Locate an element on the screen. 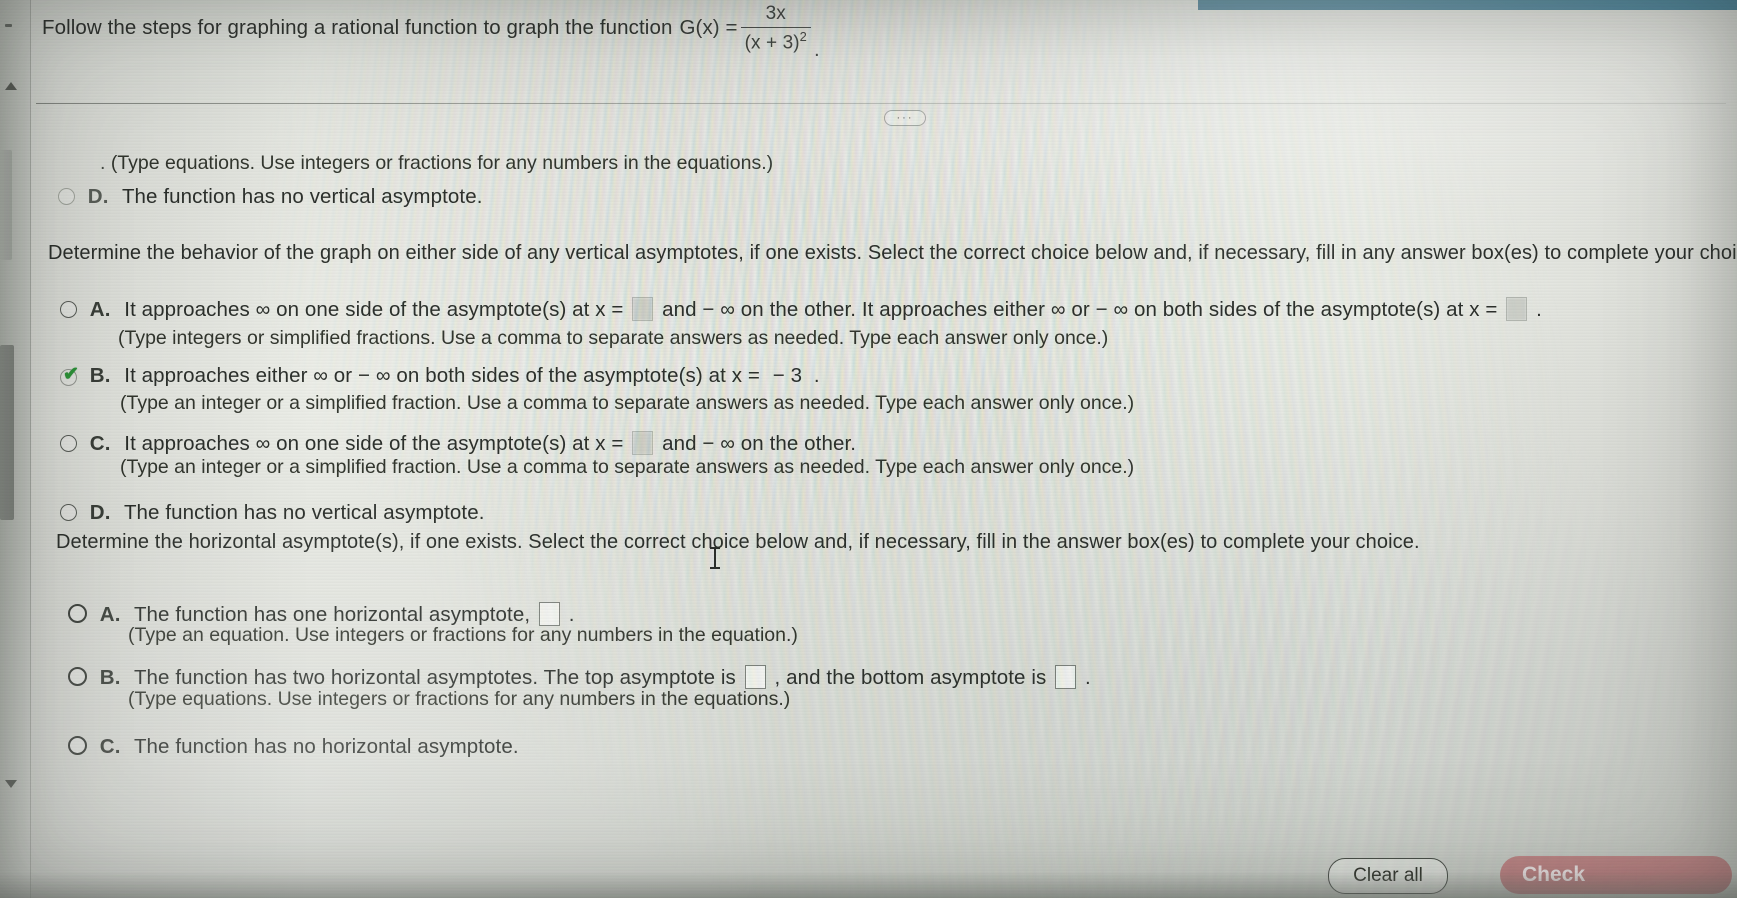 The image size is (1737, 898). fraction-bar is located at coordinates (775, 27).